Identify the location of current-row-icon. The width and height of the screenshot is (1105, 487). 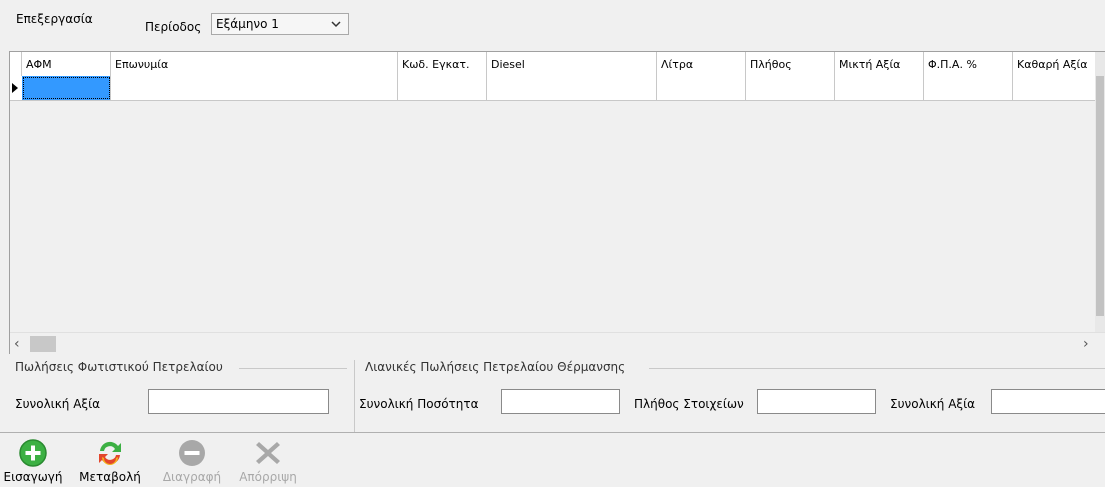
(15, 88).